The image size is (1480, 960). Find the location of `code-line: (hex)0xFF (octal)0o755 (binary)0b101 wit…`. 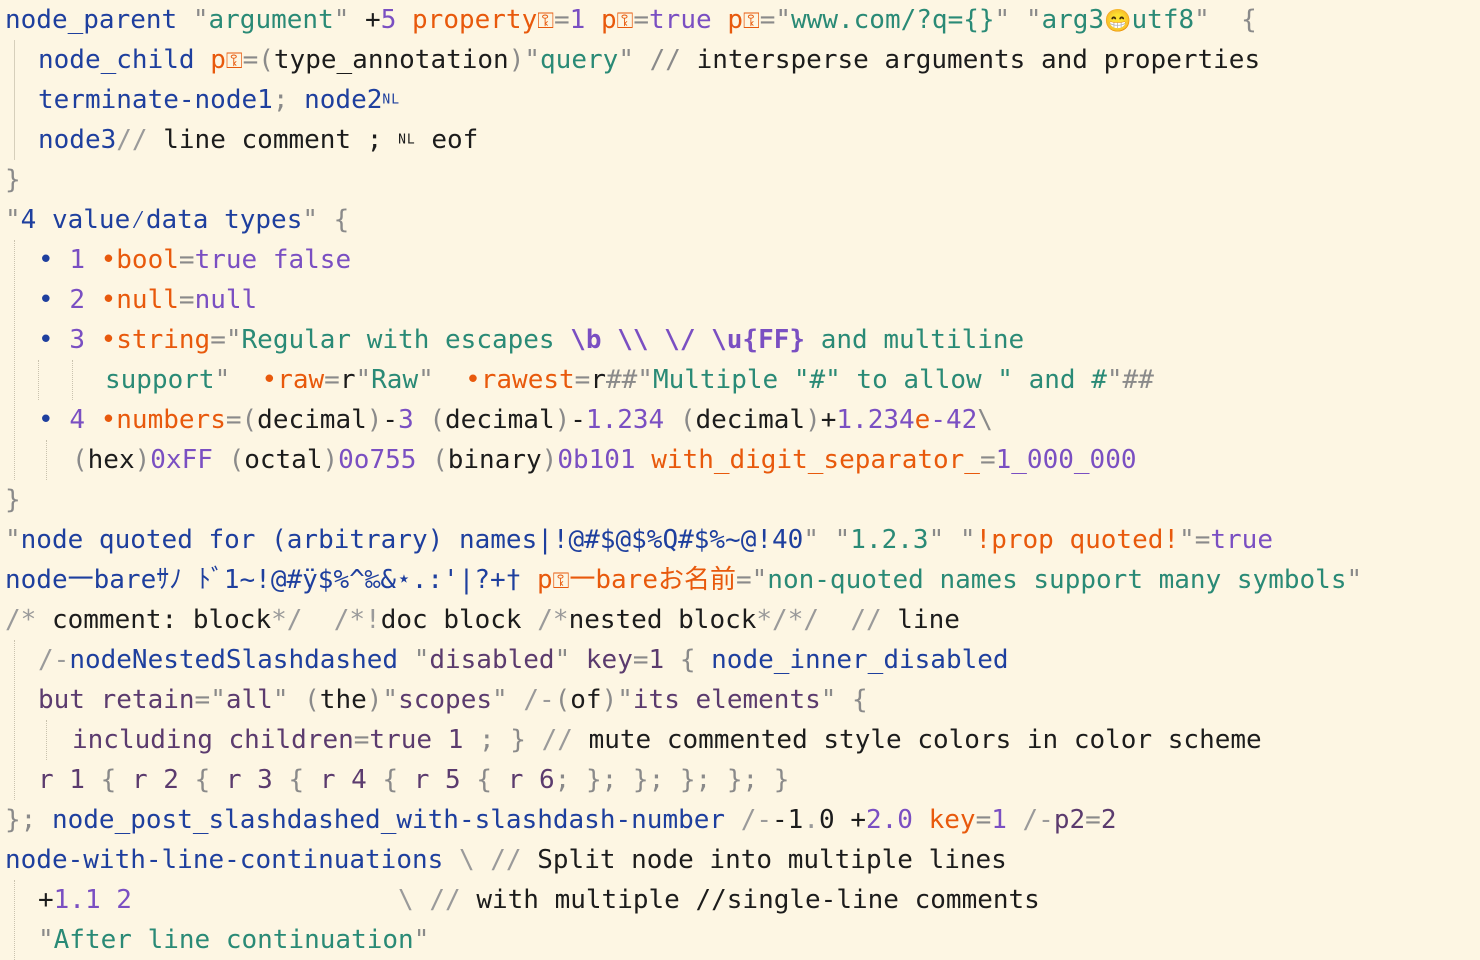

code-line: (hex)0xFF (octal)0o755 (binary)0b101 wit… is located at coordinates (604, 460).